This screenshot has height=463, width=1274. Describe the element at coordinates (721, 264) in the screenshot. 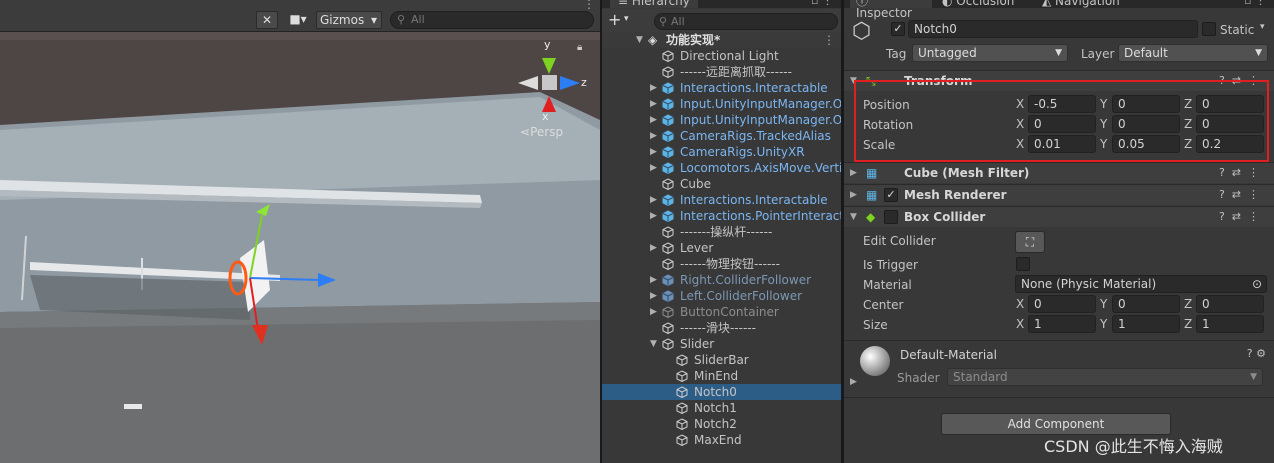

I see `hierarchy-item: ------物理按钮------` at that location.